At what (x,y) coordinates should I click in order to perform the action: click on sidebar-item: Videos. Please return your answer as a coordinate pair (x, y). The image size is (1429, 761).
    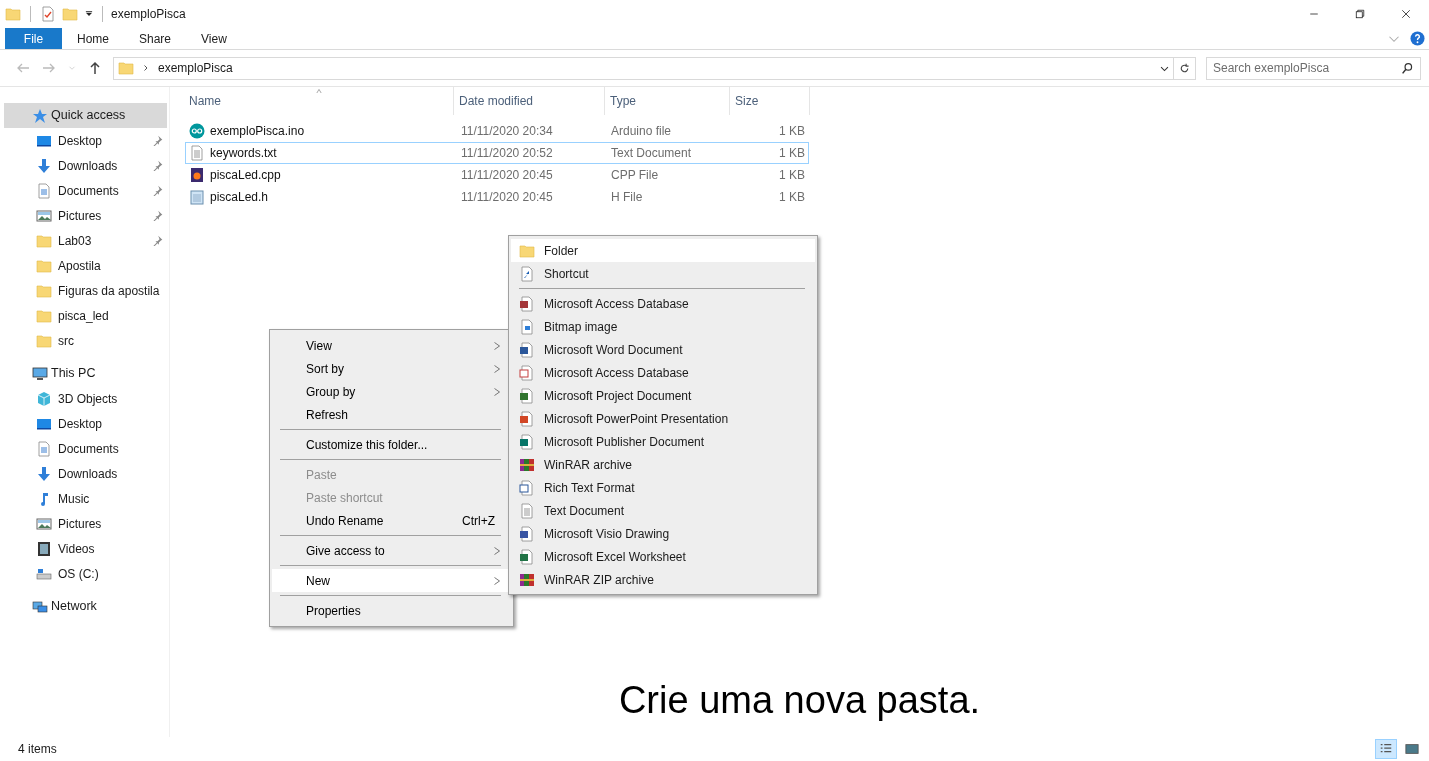
    Looking at the image, I should click on (85, 548).